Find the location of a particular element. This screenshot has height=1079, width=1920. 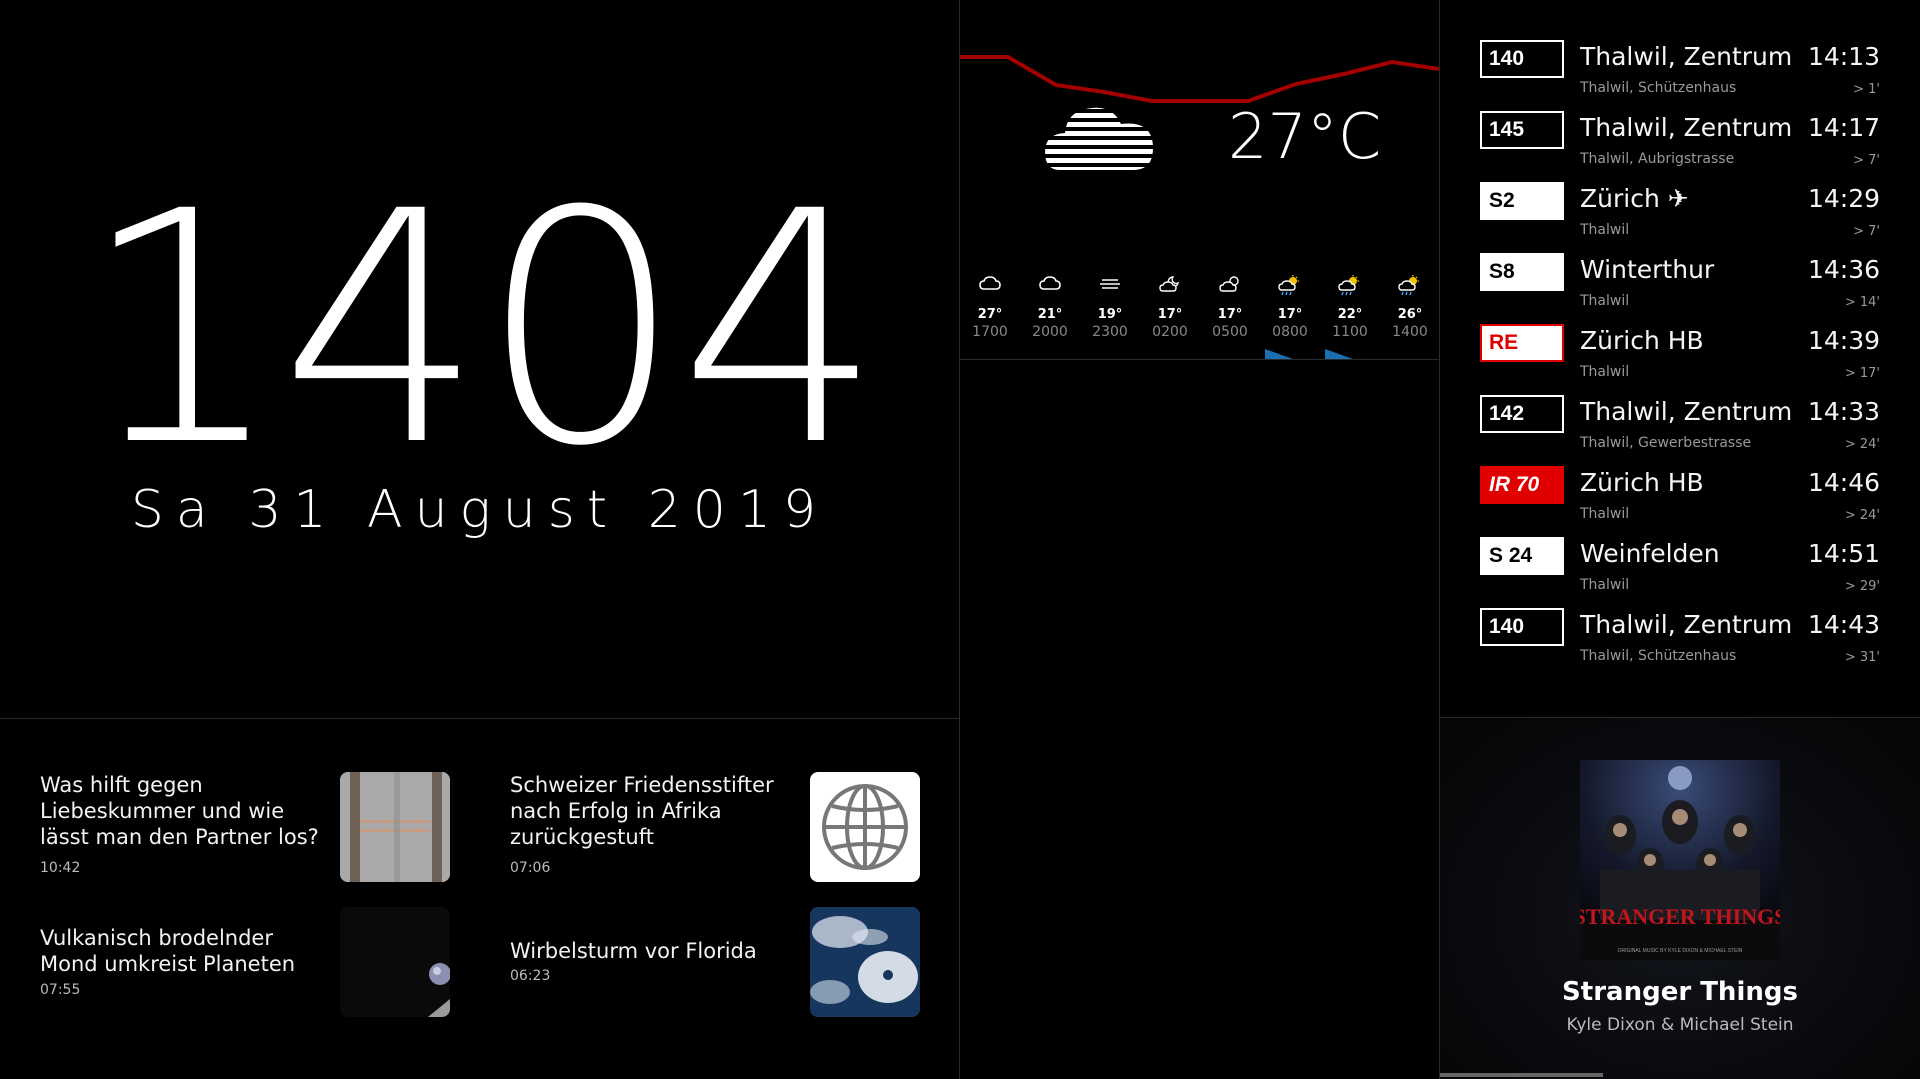

fog-icon is located at coordinates (1110, 287).